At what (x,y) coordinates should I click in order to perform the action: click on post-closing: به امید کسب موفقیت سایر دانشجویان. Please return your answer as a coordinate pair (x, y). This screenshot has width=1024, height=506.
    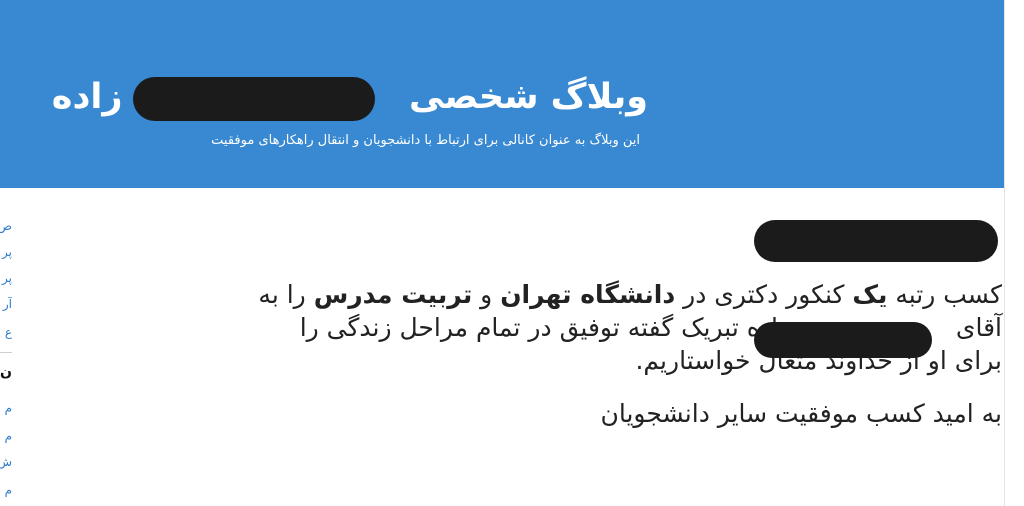
    Looking at the image, I should click on (801, 413).